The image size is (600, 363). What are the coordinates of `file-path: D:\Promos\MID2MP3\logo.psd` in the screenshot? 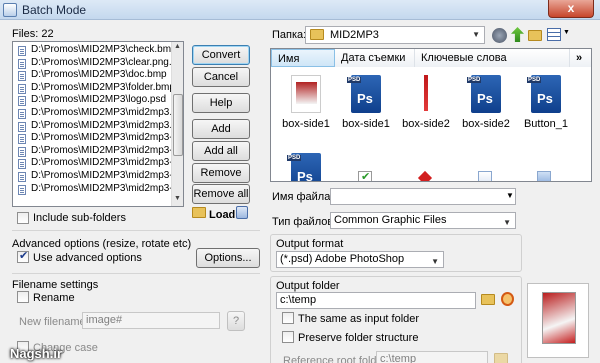 It's located at (99, 100).